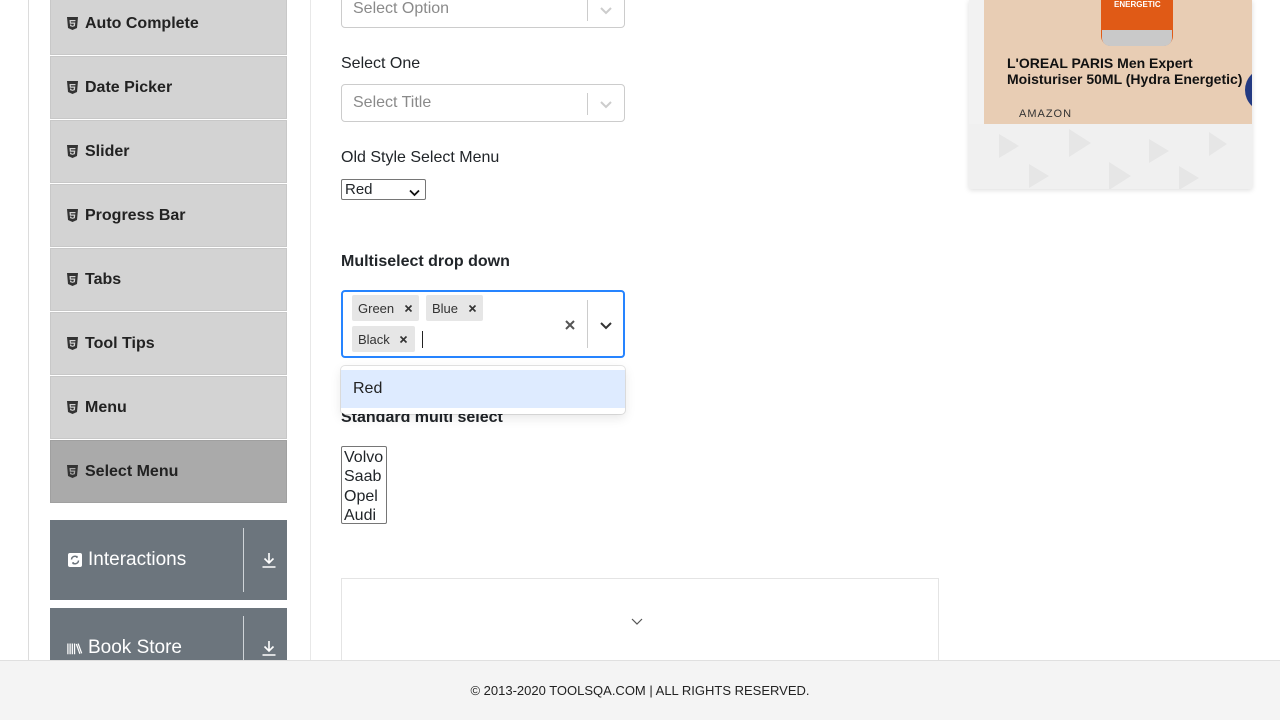 The image size is (1280, 720). What do you see at coordinates (414, 191) in the screenshot?
I see `select-arrow-icon` at bounding box center [414, 191].